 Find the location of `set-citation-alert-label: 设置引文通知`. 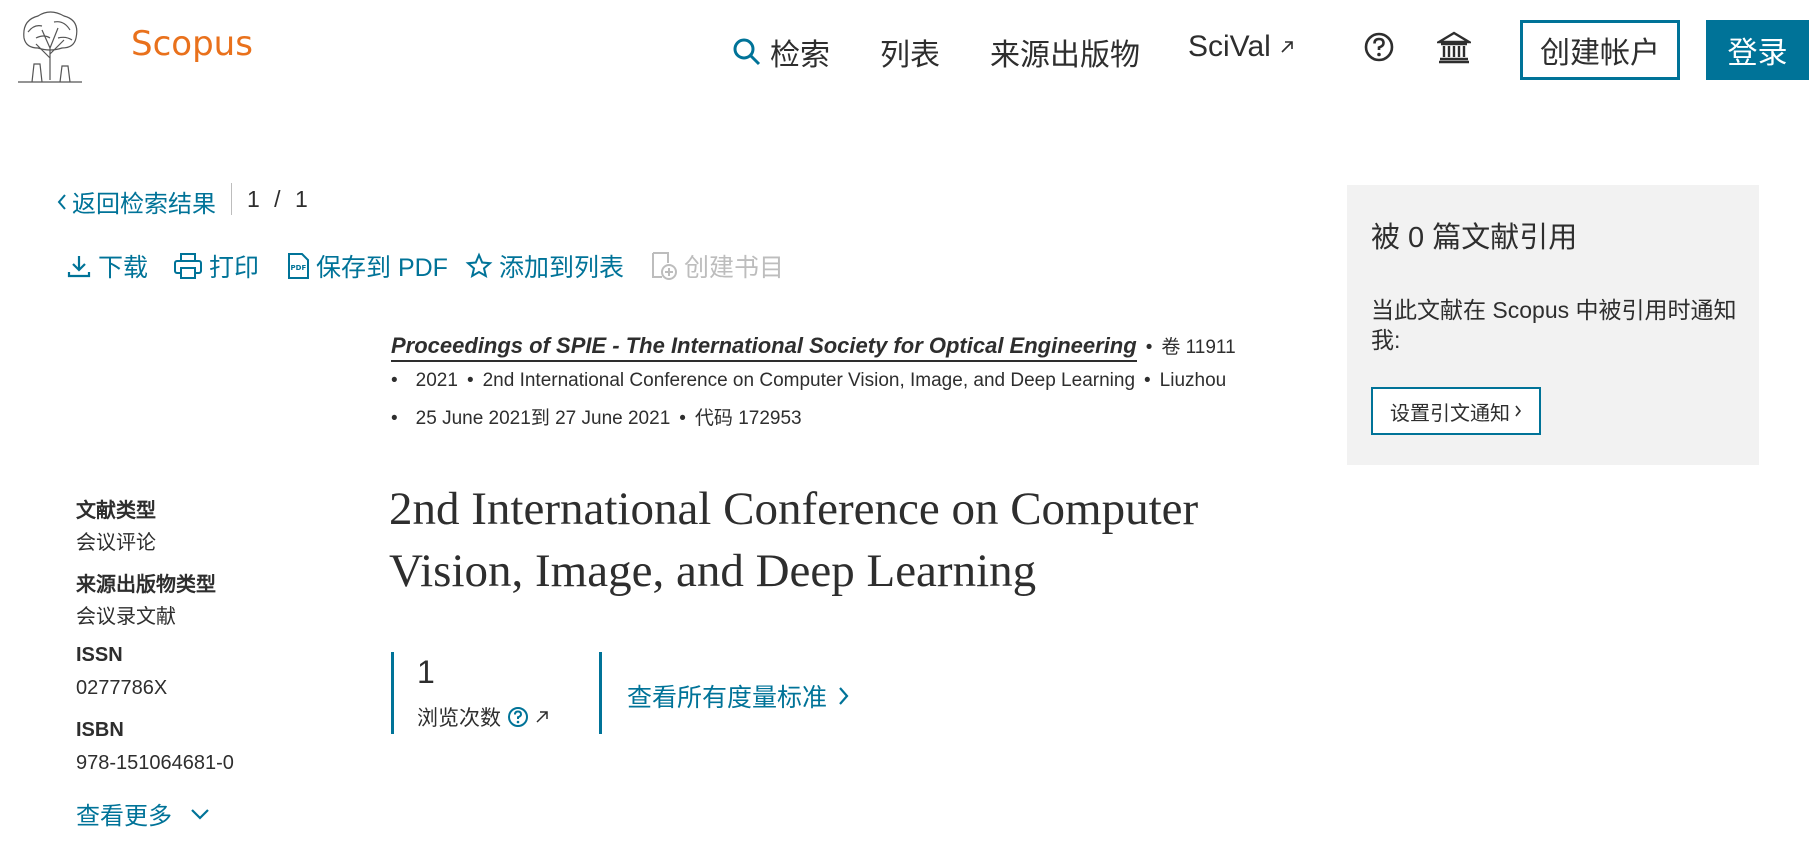

set-citation-alert-label: 设置引文通知 is located at coordinates (1450, 413).